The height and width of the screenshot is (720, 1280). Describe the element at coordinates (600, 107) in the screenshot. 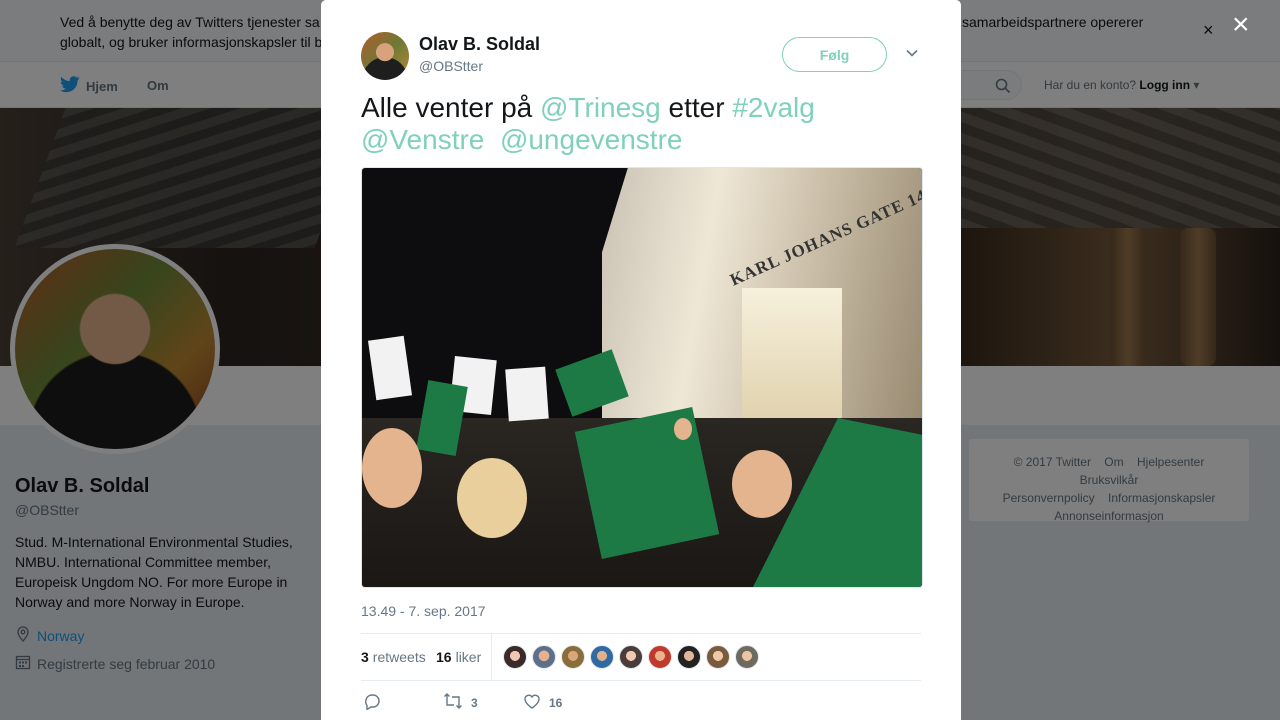

I see `mention-link: @Trinesg` at that location.